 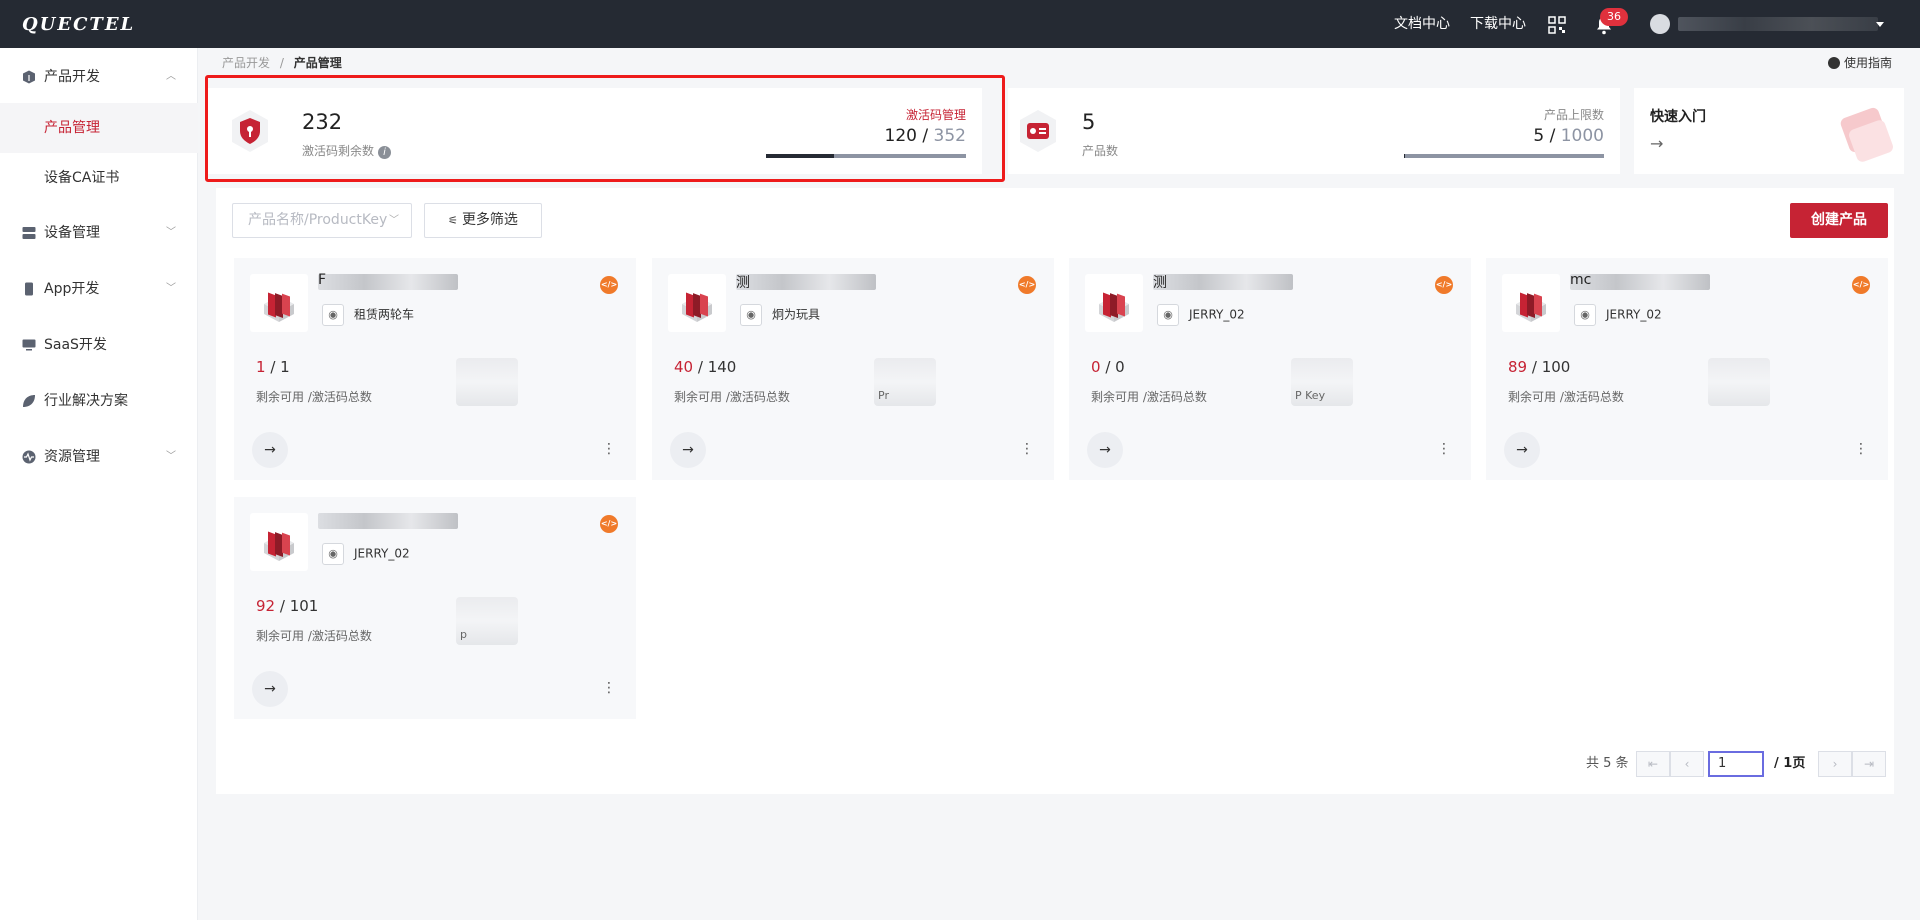 What do you see at coordinates (384, 314) in the screenshot?
I see `device-type-label: 租赁两轮车` at bounding box center [384, 314].